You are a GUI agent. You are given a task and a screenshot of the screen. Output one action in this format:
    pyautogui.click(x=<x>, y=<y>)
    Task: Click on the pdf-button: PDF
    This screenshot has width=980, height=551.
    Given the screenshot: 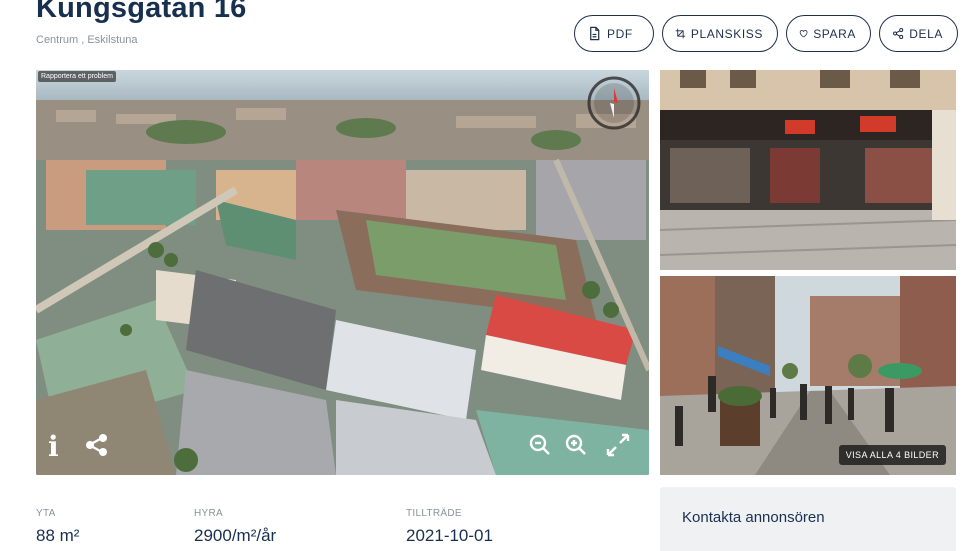 What is the action you would take?
    pyautogui.click(x=614, y=33)
    